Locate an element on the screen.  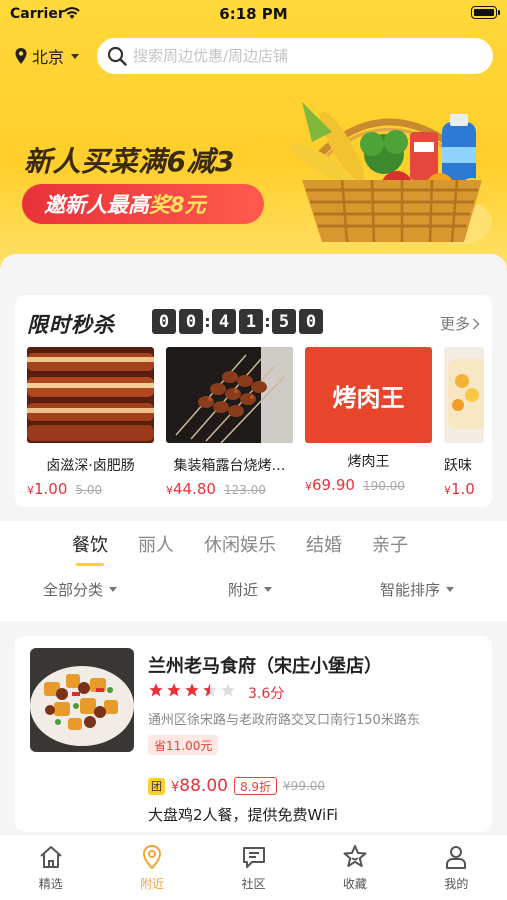
filter-label: 智能排序 is located at coordinates (410, 590).